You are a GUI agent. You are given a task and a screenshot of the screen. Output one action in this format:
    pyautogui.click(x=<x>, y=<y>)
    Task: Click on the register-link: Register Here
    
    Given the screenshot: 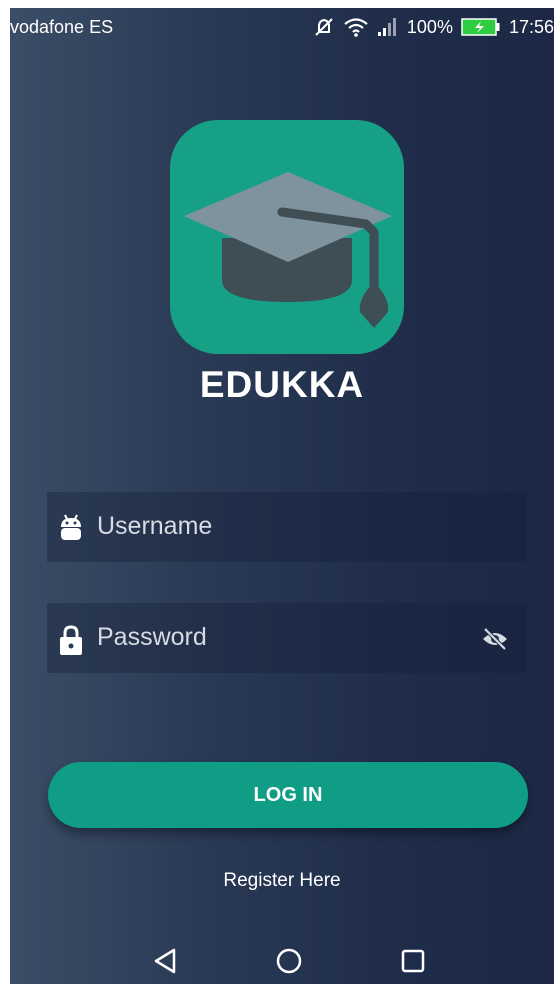 What is the action you would take?
    pyautogui.click(x=282, y=881)
    